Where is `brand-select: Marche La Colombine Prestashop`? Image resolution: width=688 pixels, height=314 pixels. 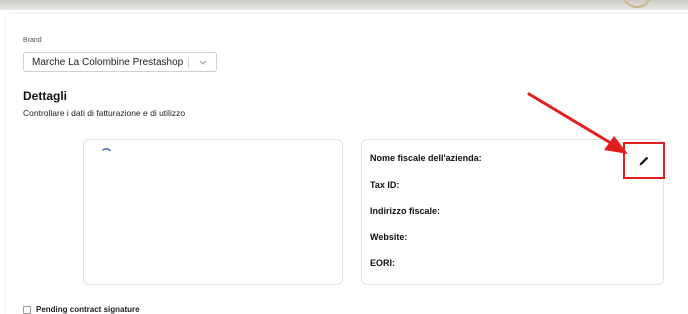
brand-select: Marche La Colombine Prestashop is located at coordinates (120, 62).